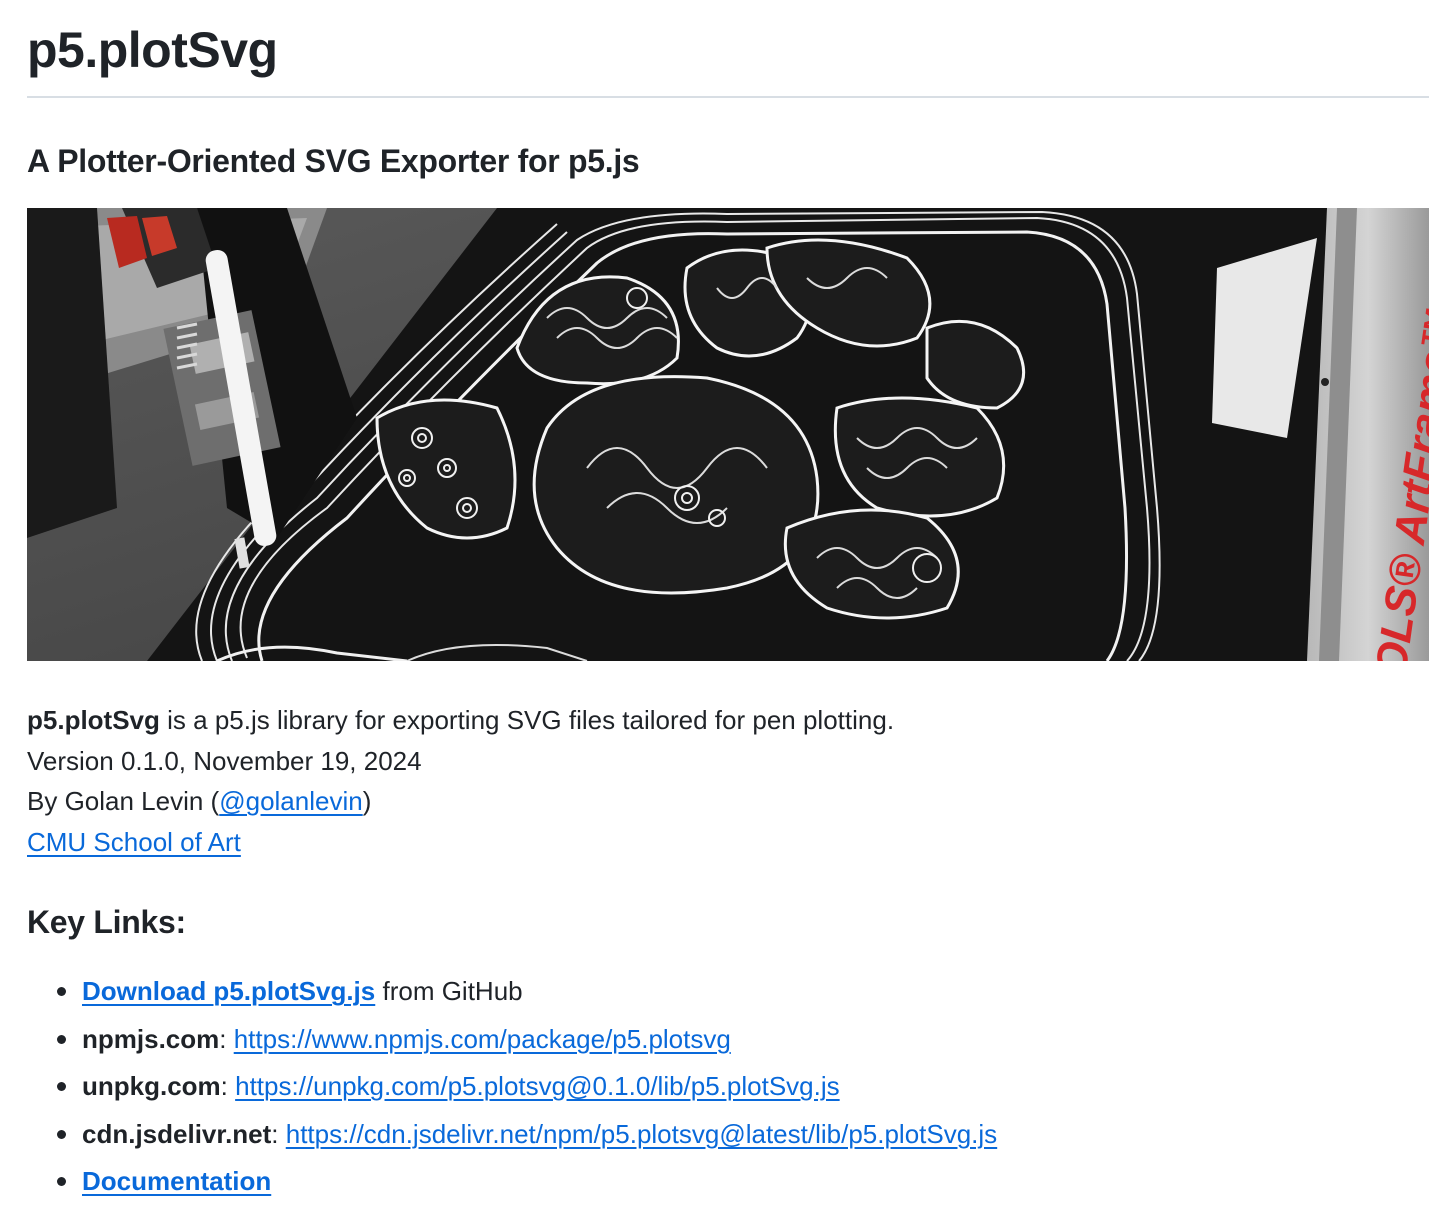 The width and height of the screenshot is (1456, 1228). I want to click on unpkg-label: unpkg.com, so click(151, 1086).